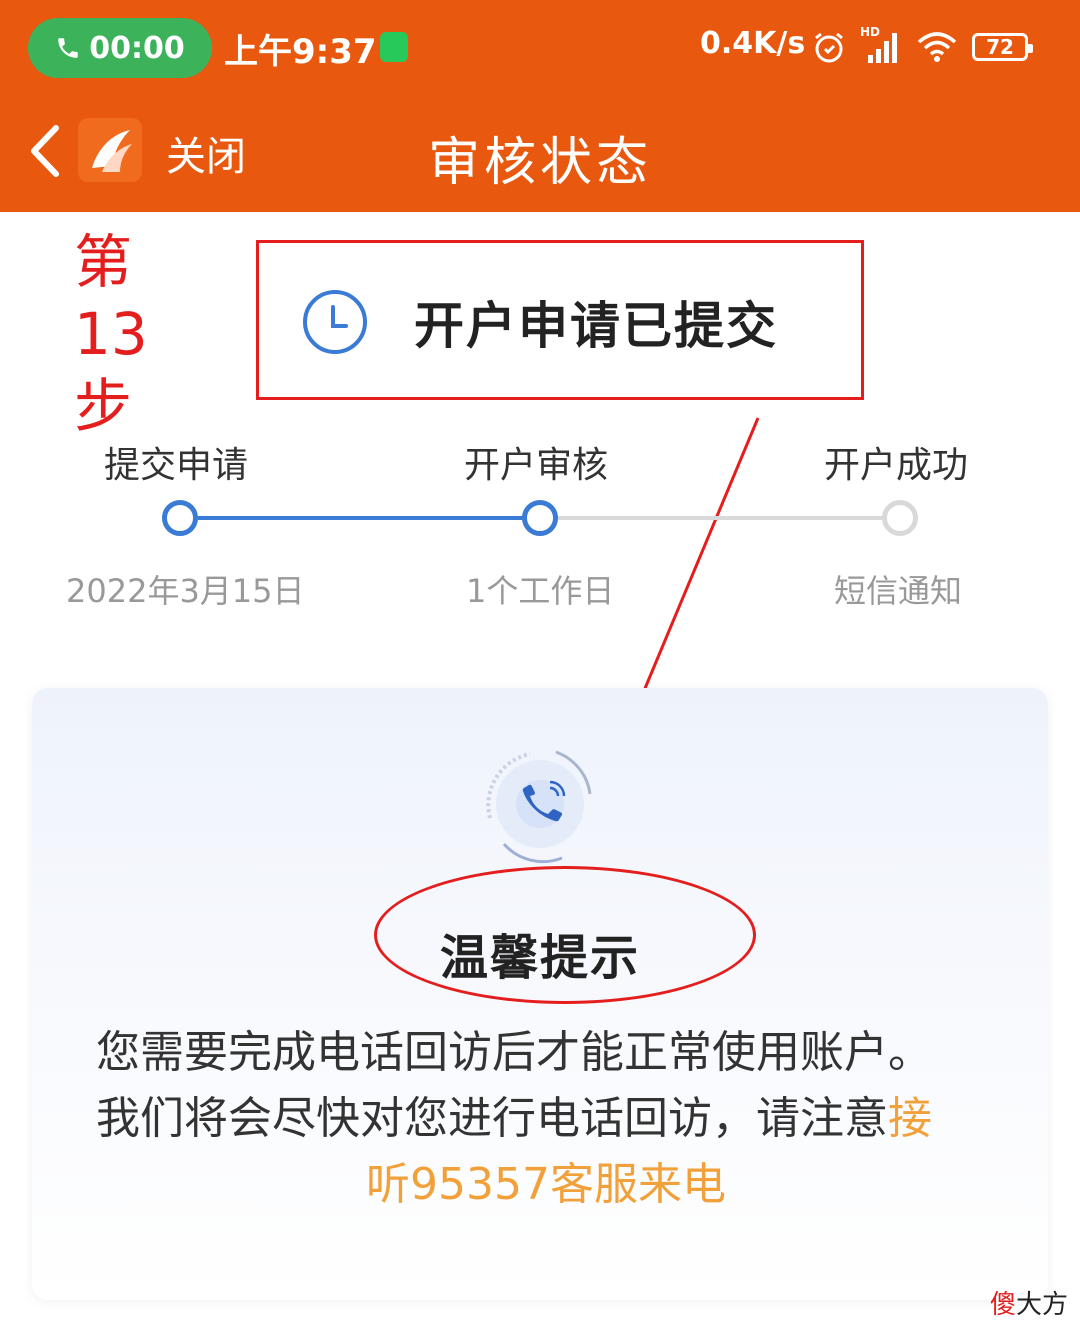 Image resolution: width=1080 pixels, height=1339 pixels. I want to click on step-title-review: 开户审核, so click(536, 465).